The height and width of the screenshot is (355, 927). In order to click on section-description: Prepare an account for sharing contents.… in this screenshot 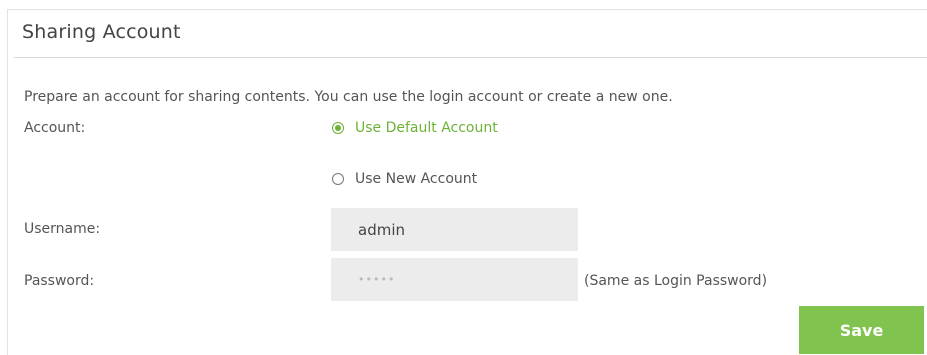, I will do `click(348, 97)`.